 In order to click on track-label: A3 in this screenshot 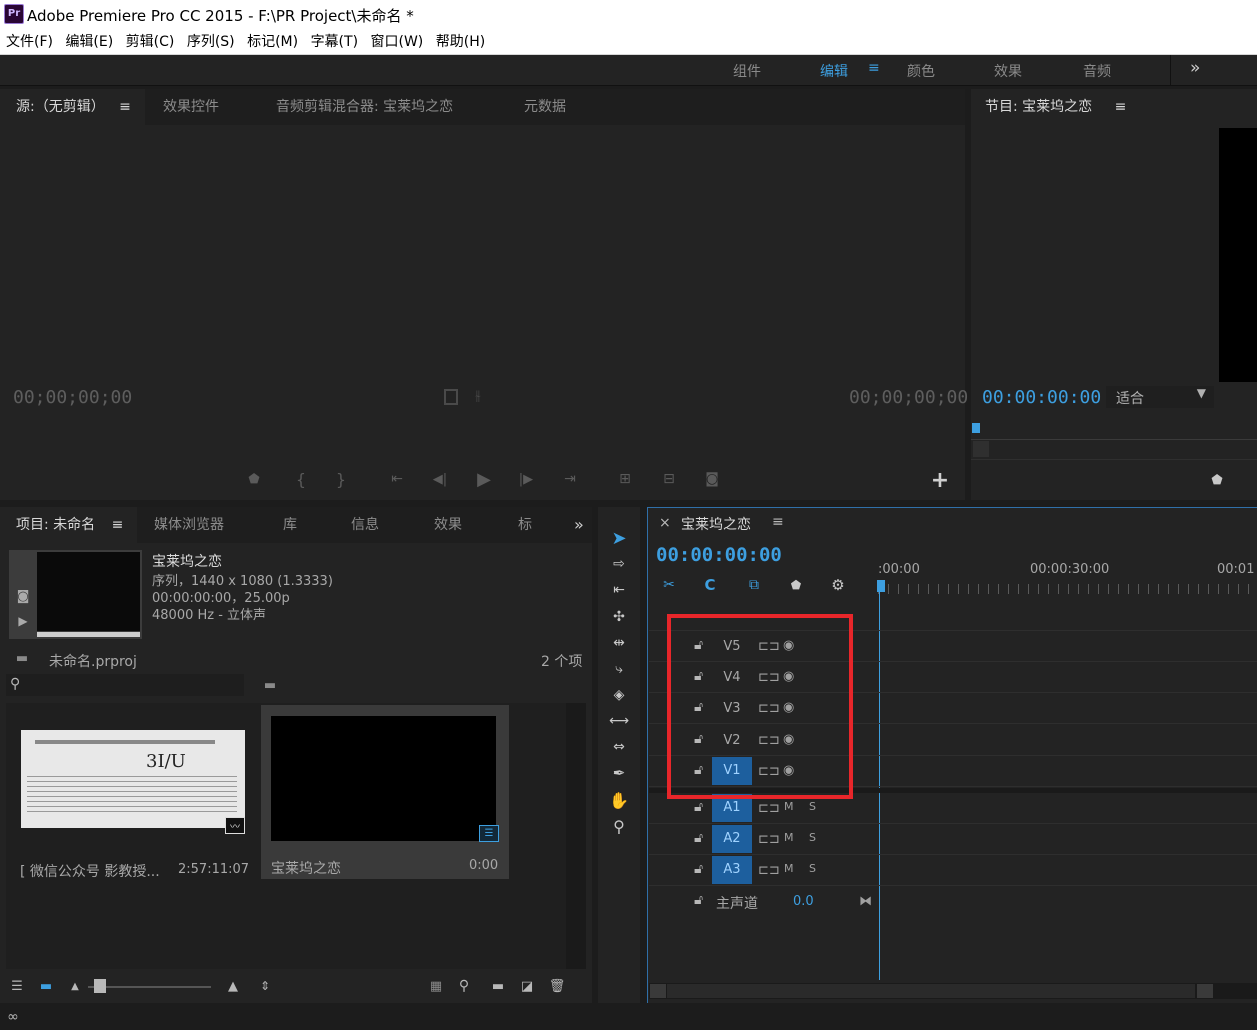, I will do `click(732, 870)`.